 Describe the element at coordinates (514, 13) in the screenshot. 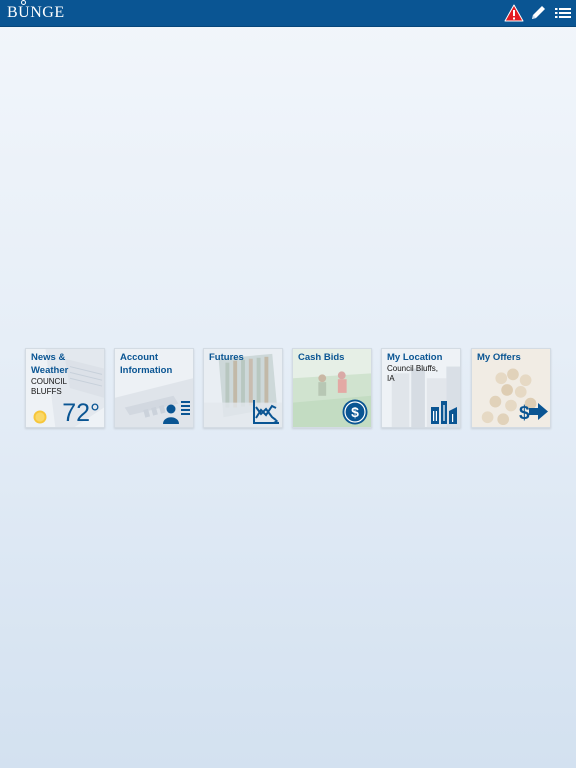

I see `alert-icon` at that location.